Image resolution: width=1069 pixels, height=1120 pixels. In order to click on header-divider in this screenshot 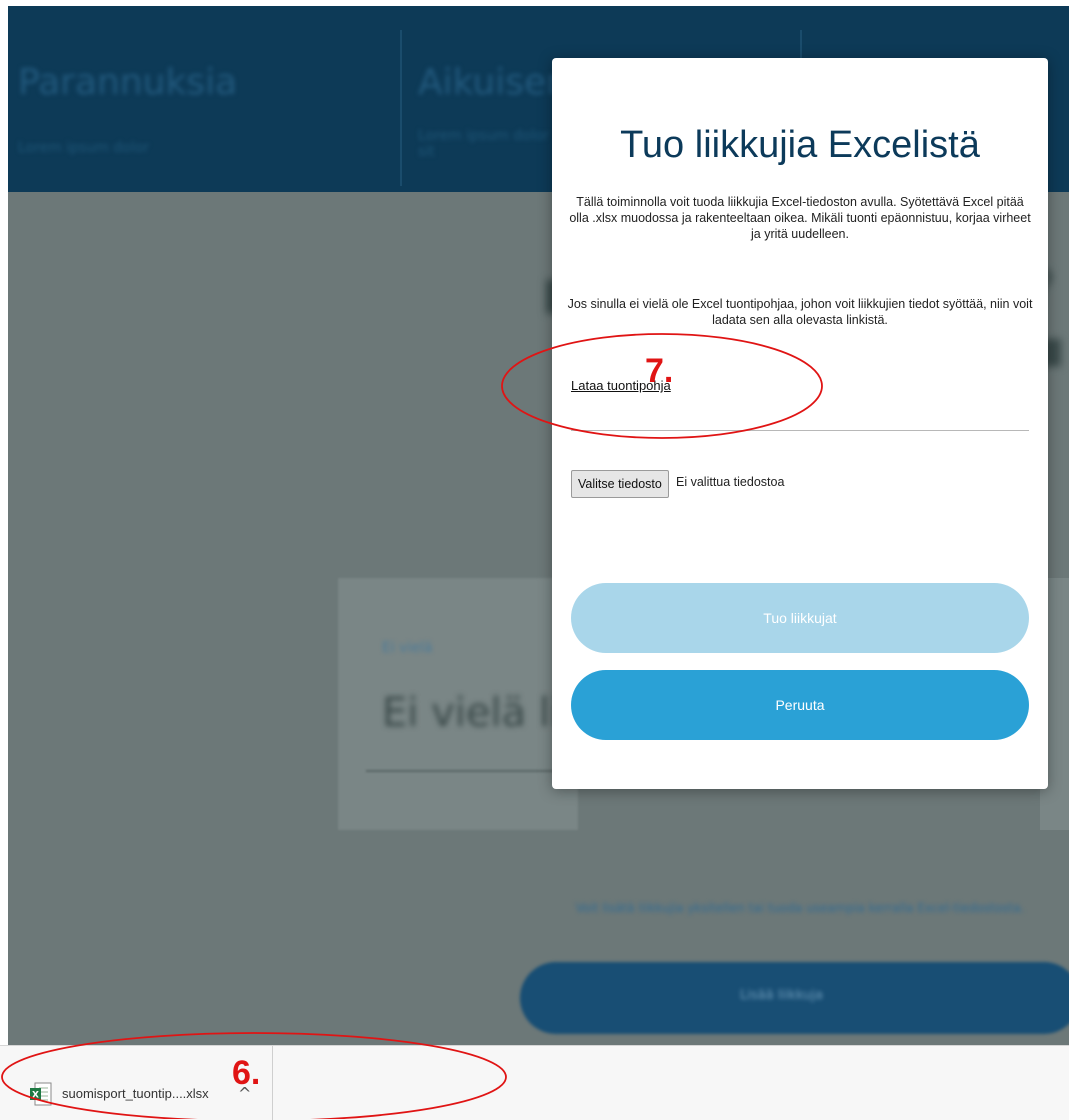, I will do `click(401, 108)`.